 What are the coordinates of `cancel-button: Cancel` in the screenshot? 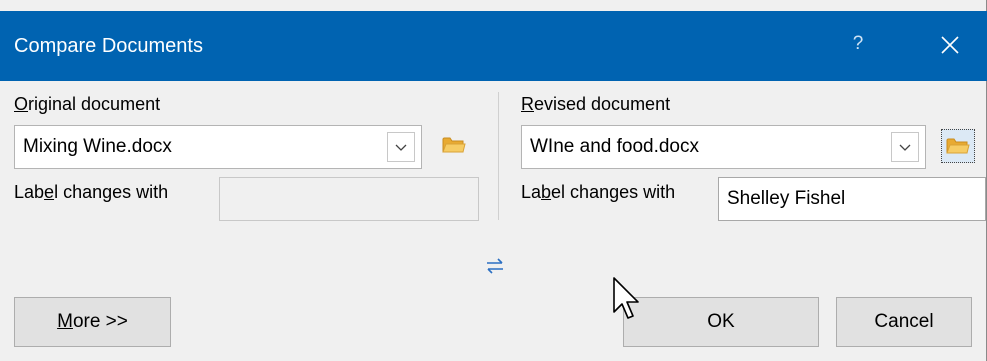 It's located at (904, 322).